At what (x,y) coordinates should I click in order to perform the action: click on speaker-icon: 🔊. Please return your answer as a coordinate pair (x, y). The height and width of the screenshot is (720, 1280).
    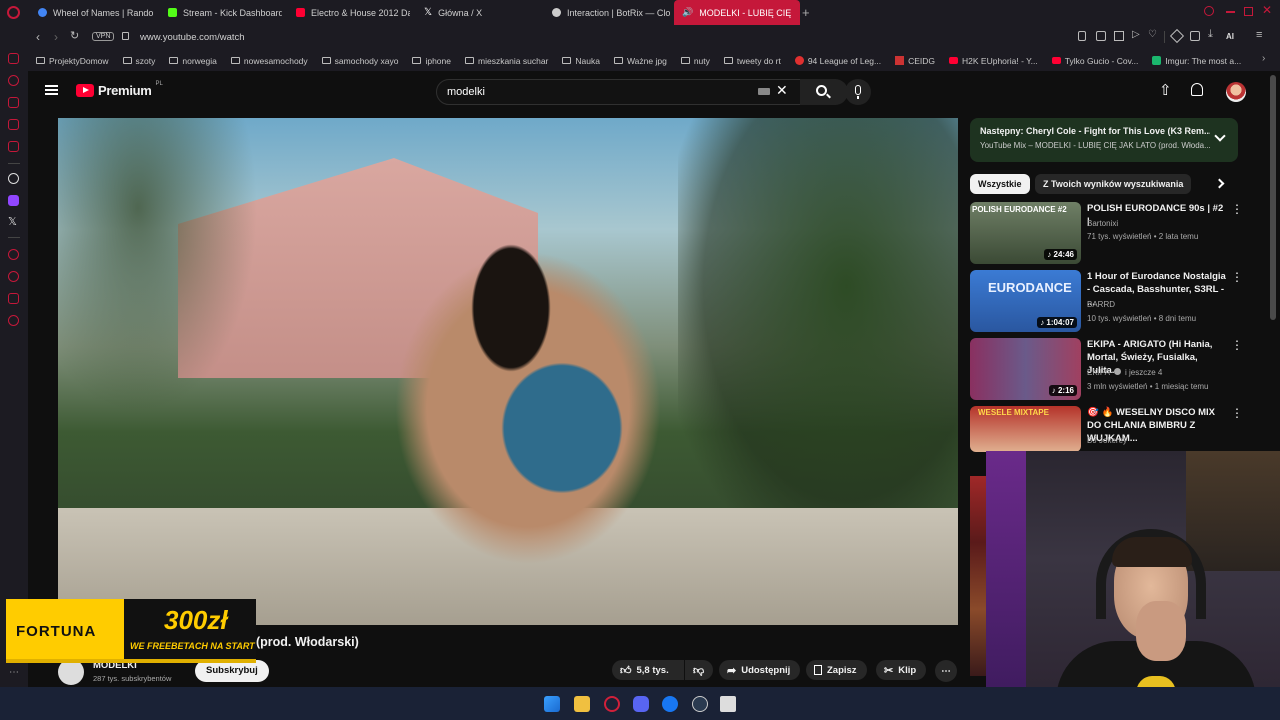
    Looking at the image, I should click on (687, 12).